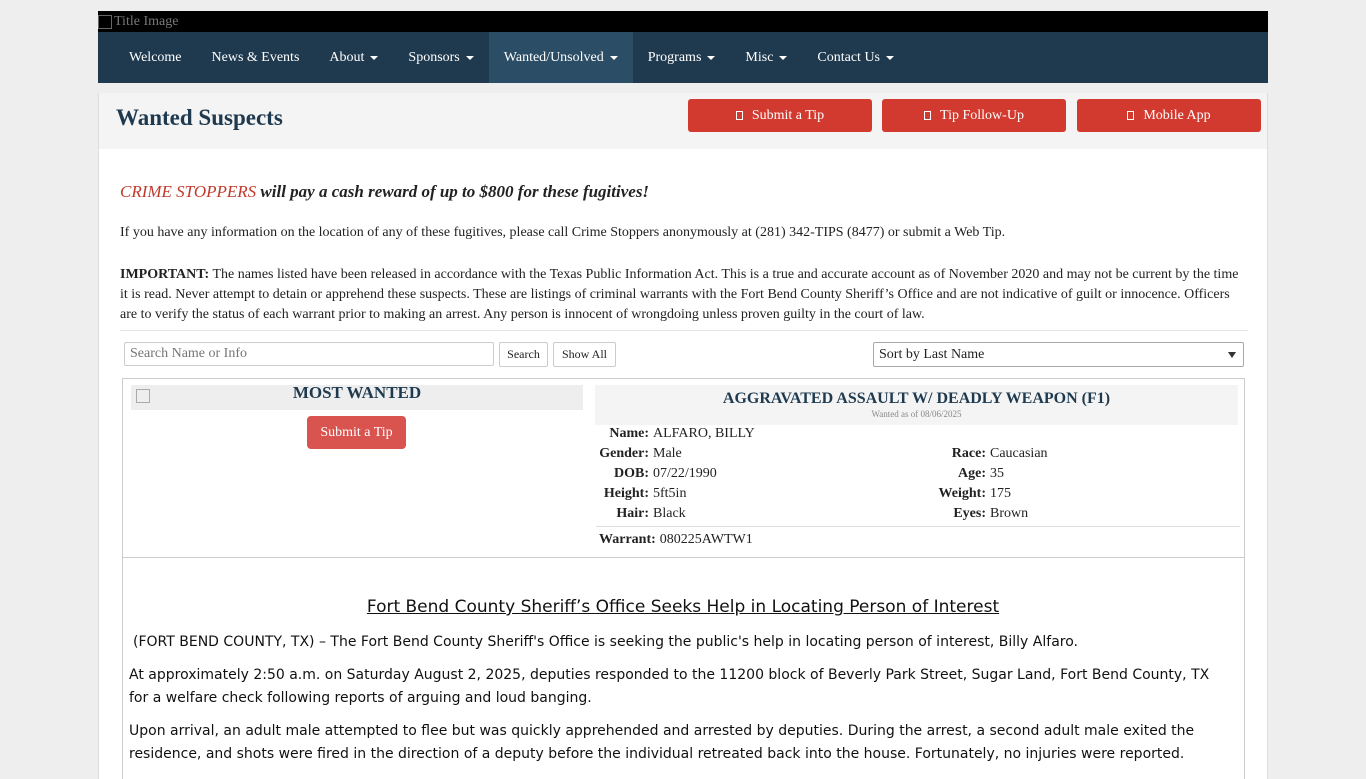 Image resolution: width=1366 pixels, height=779 pixels. I want to click on detail-weight: Weight: 175, so click(974, 493).